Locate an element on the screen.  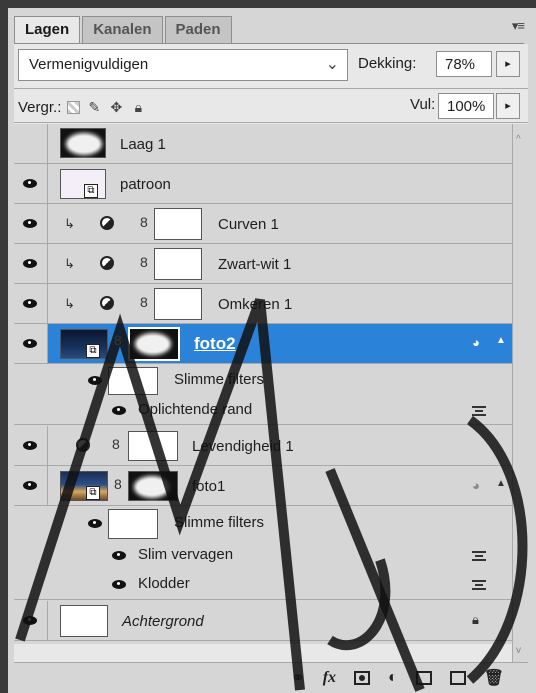
tab-lagen: Lagen is located at coordinates (47, 30).